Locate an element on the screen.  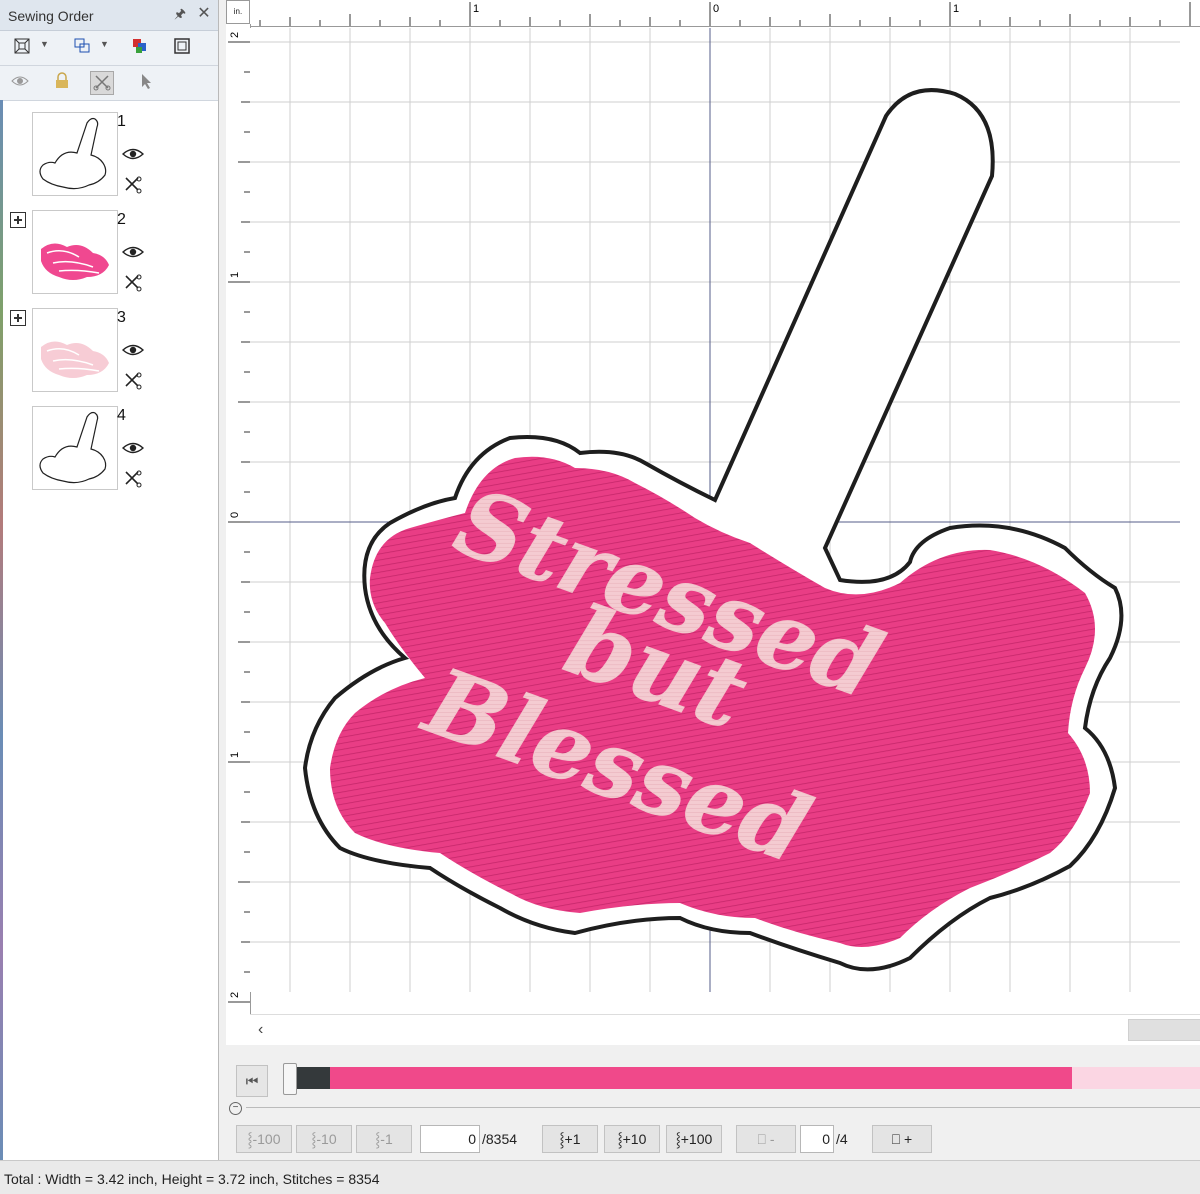
back-100-label: -100 is located at coordinates (266, 1139).